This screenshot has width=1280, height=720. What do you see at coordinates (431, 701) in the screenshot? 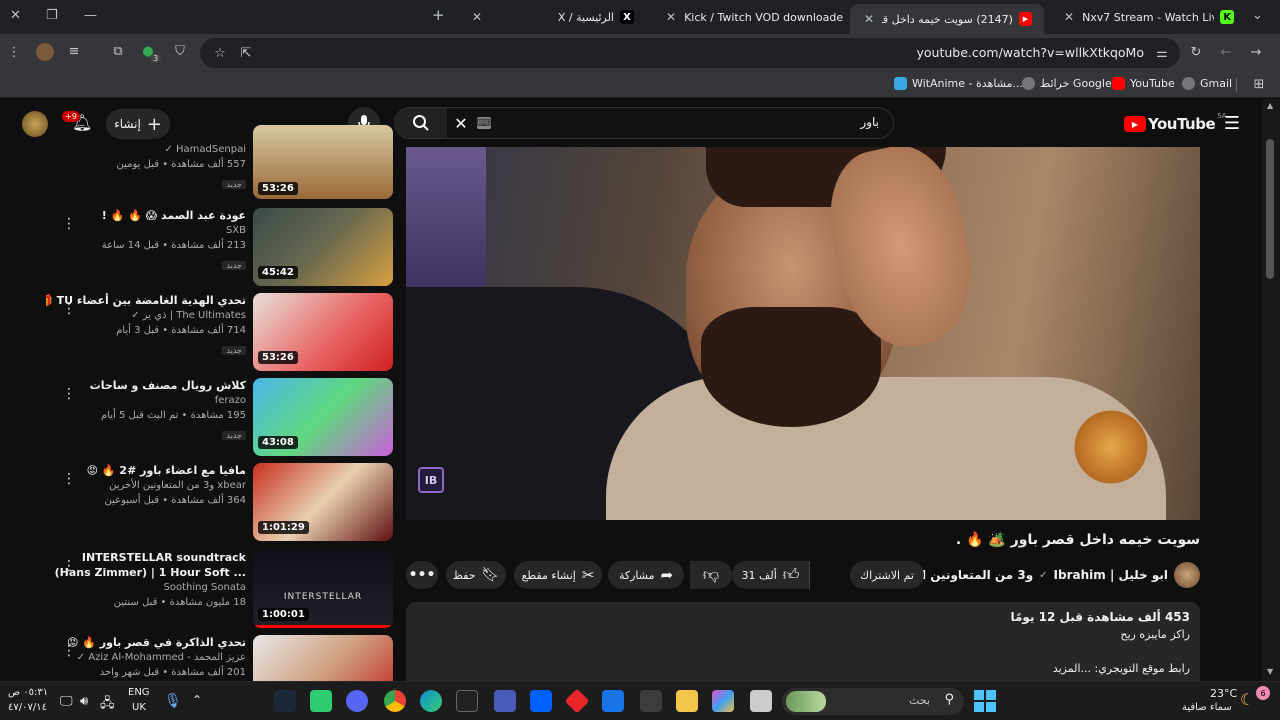
I see `edge-icon` at bounding box center [431, 701].